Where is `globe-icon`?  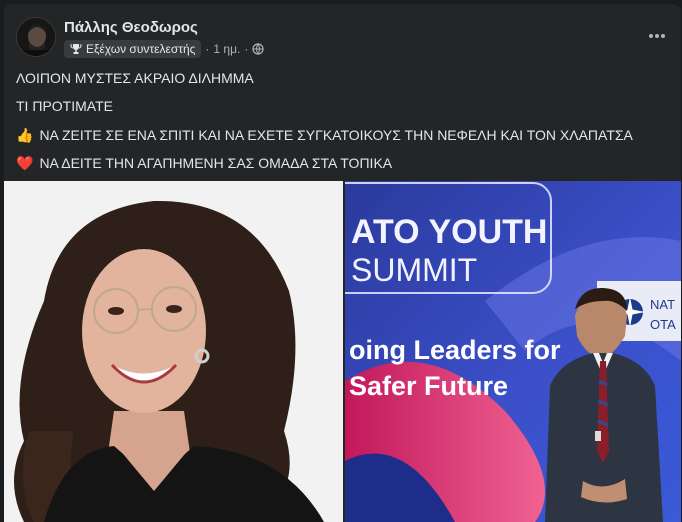
globe-icon is located at coordinates (258, 49).